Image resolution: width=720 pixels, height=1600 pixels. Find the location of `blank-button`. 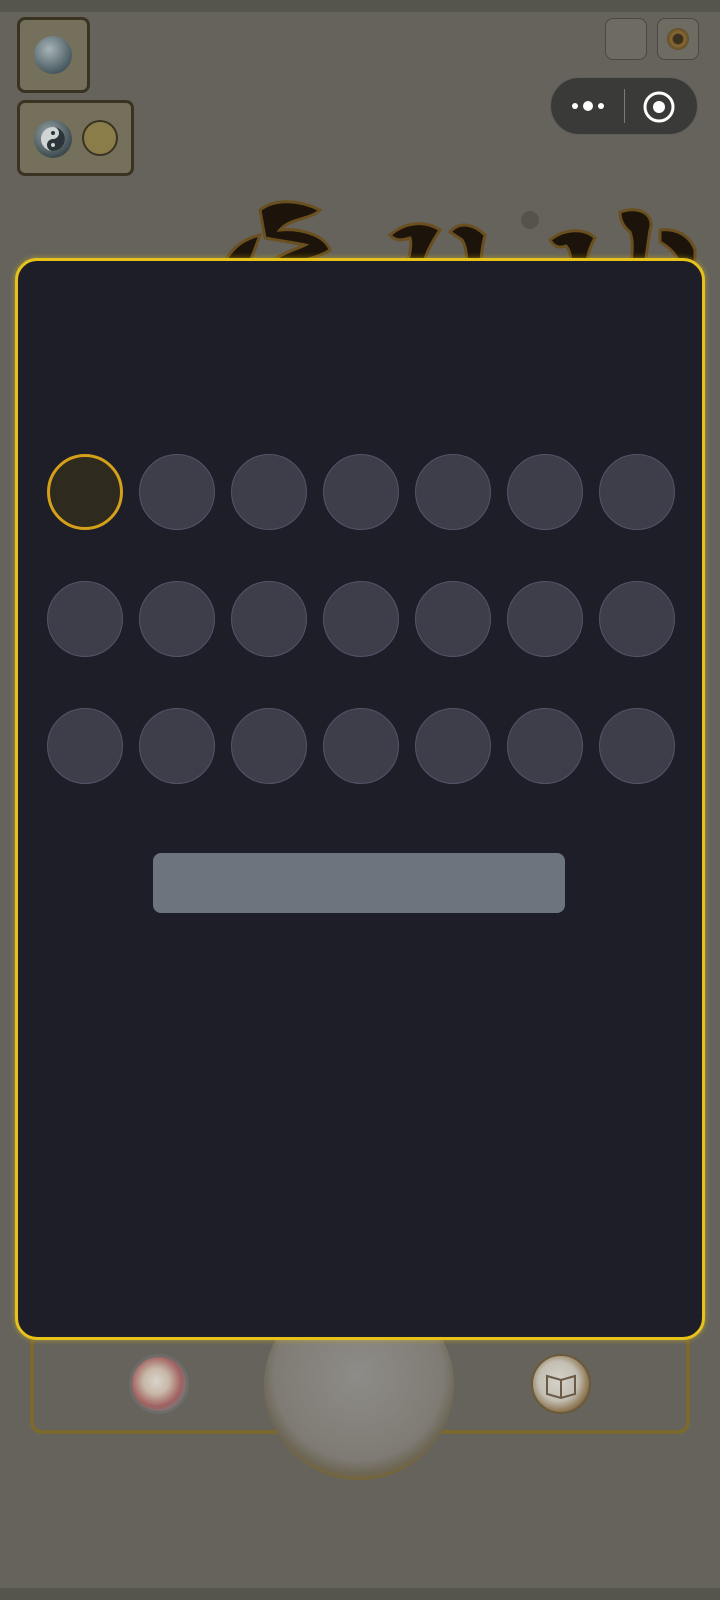

blank-button is located at coordinates (626, 39).